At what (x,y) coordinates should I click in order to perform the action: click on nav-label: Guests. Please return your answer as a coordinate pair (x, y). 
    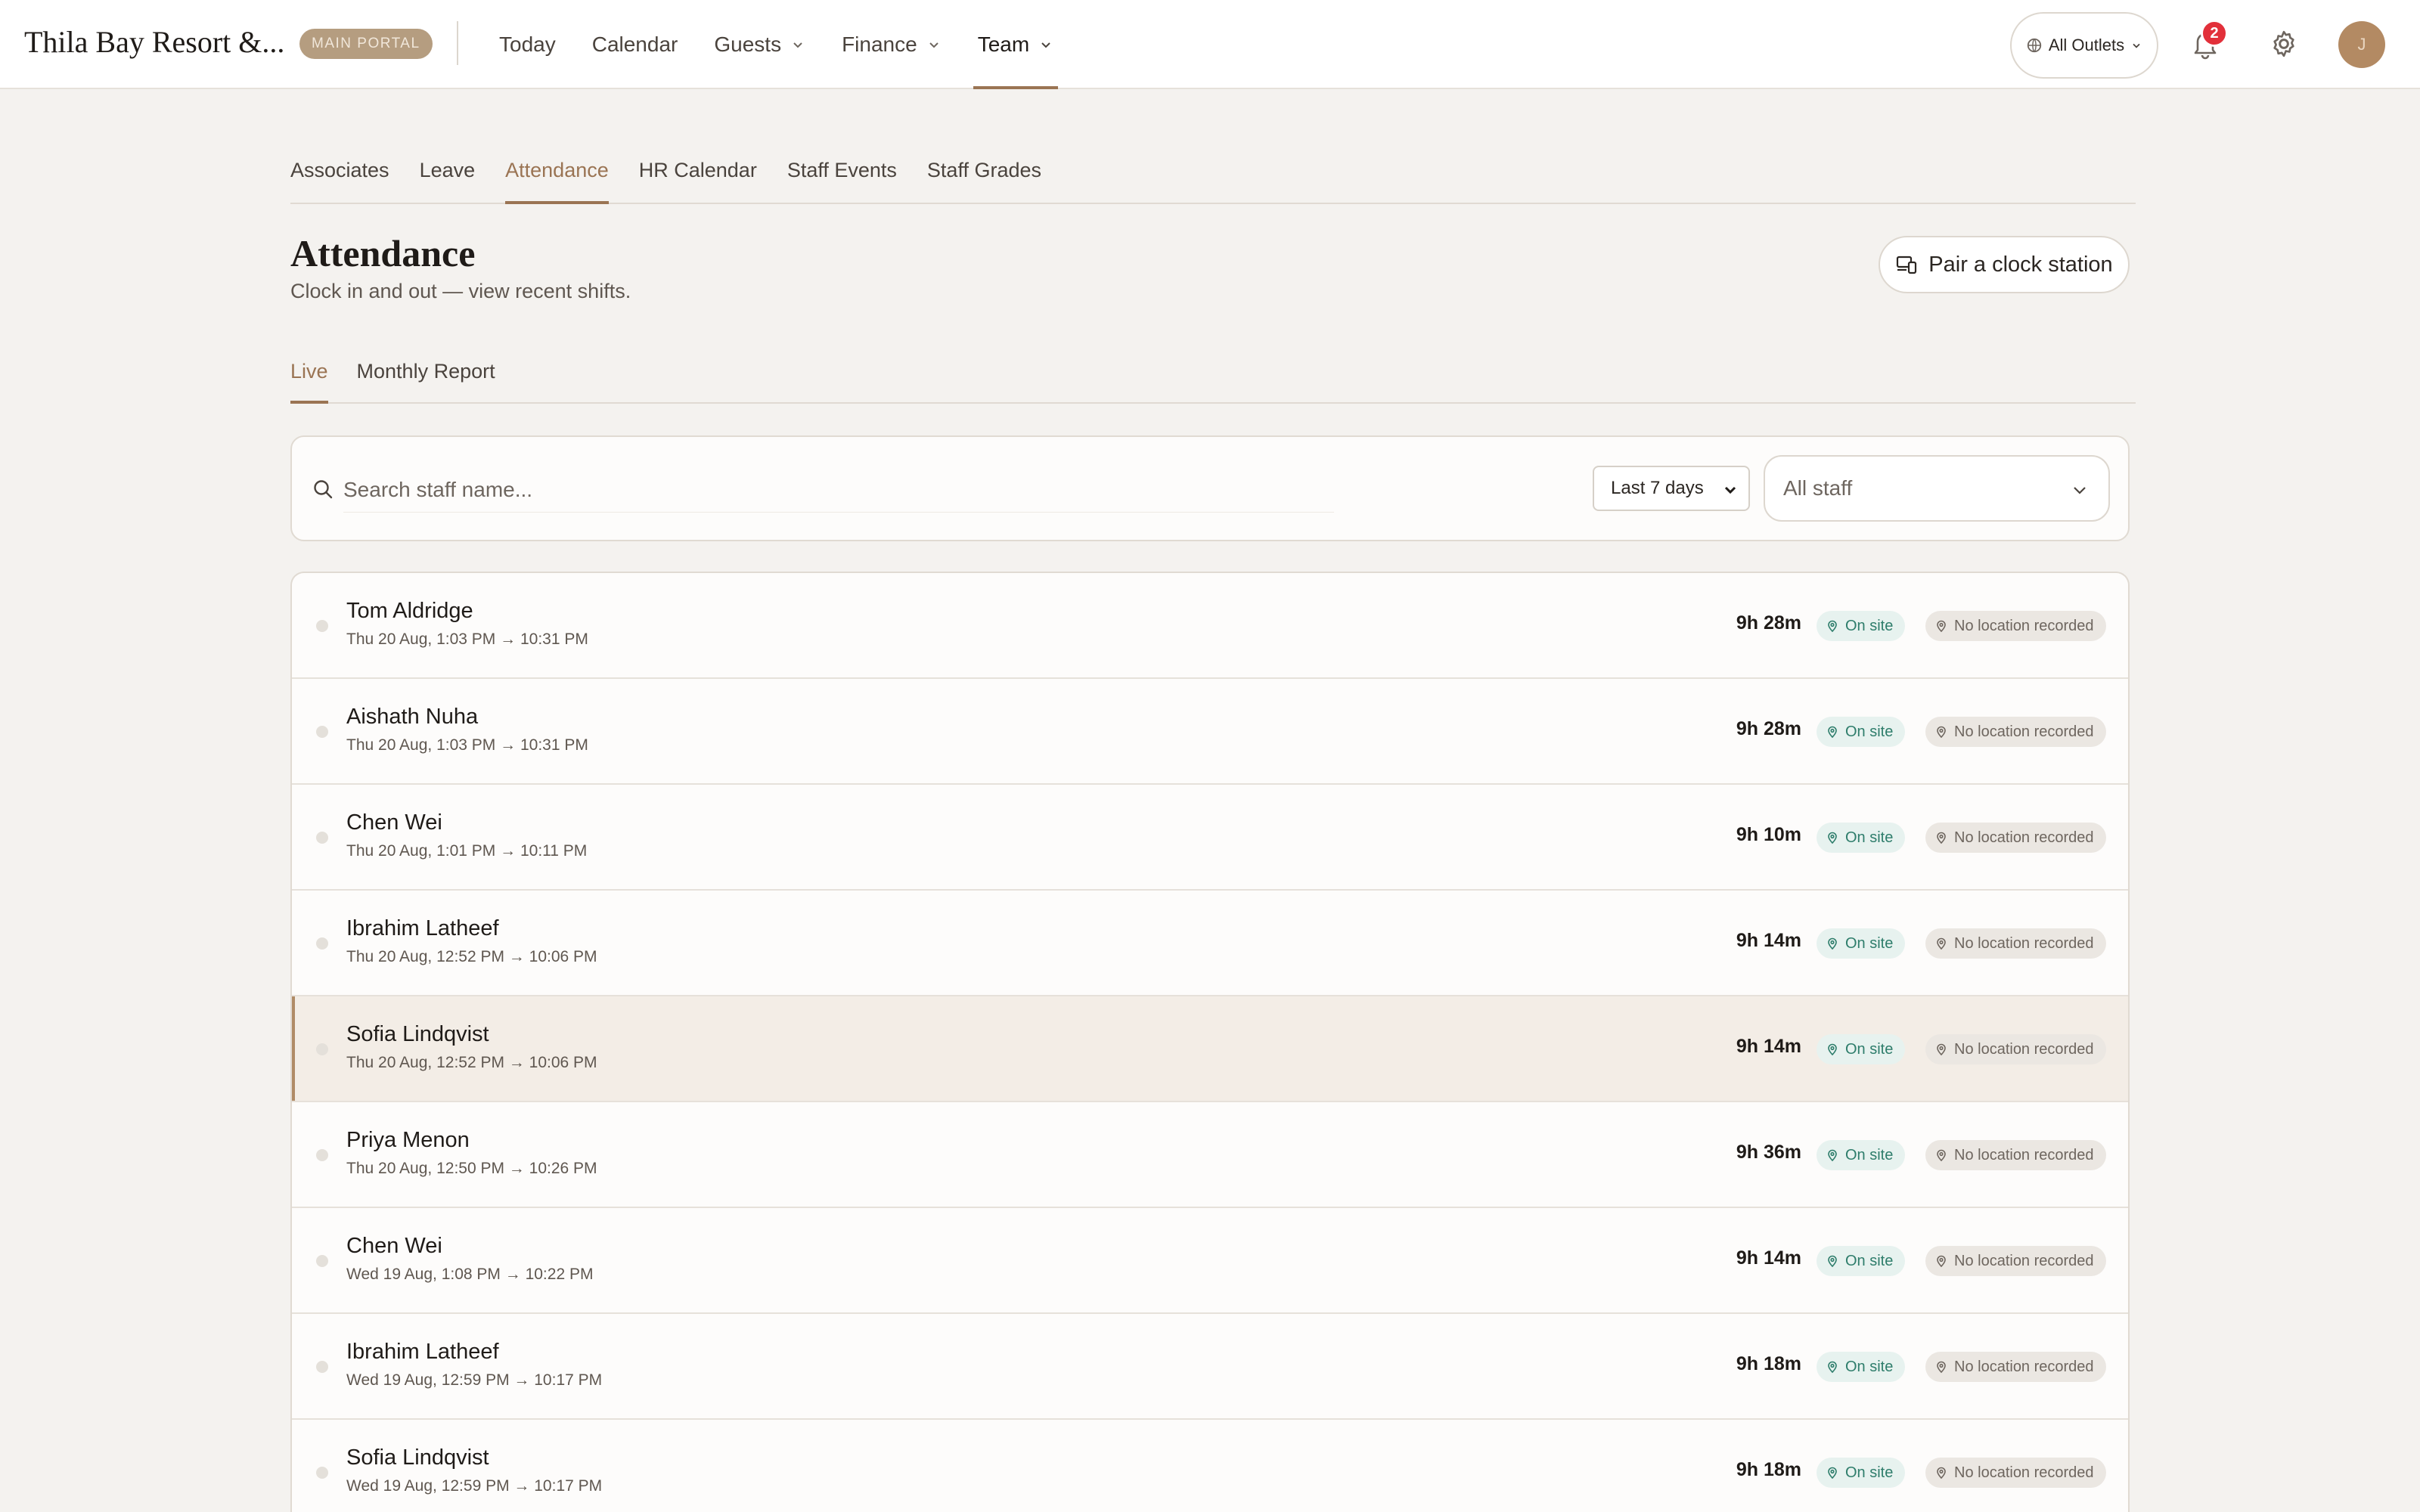
    Looking at the image, I should click on (748, 44).